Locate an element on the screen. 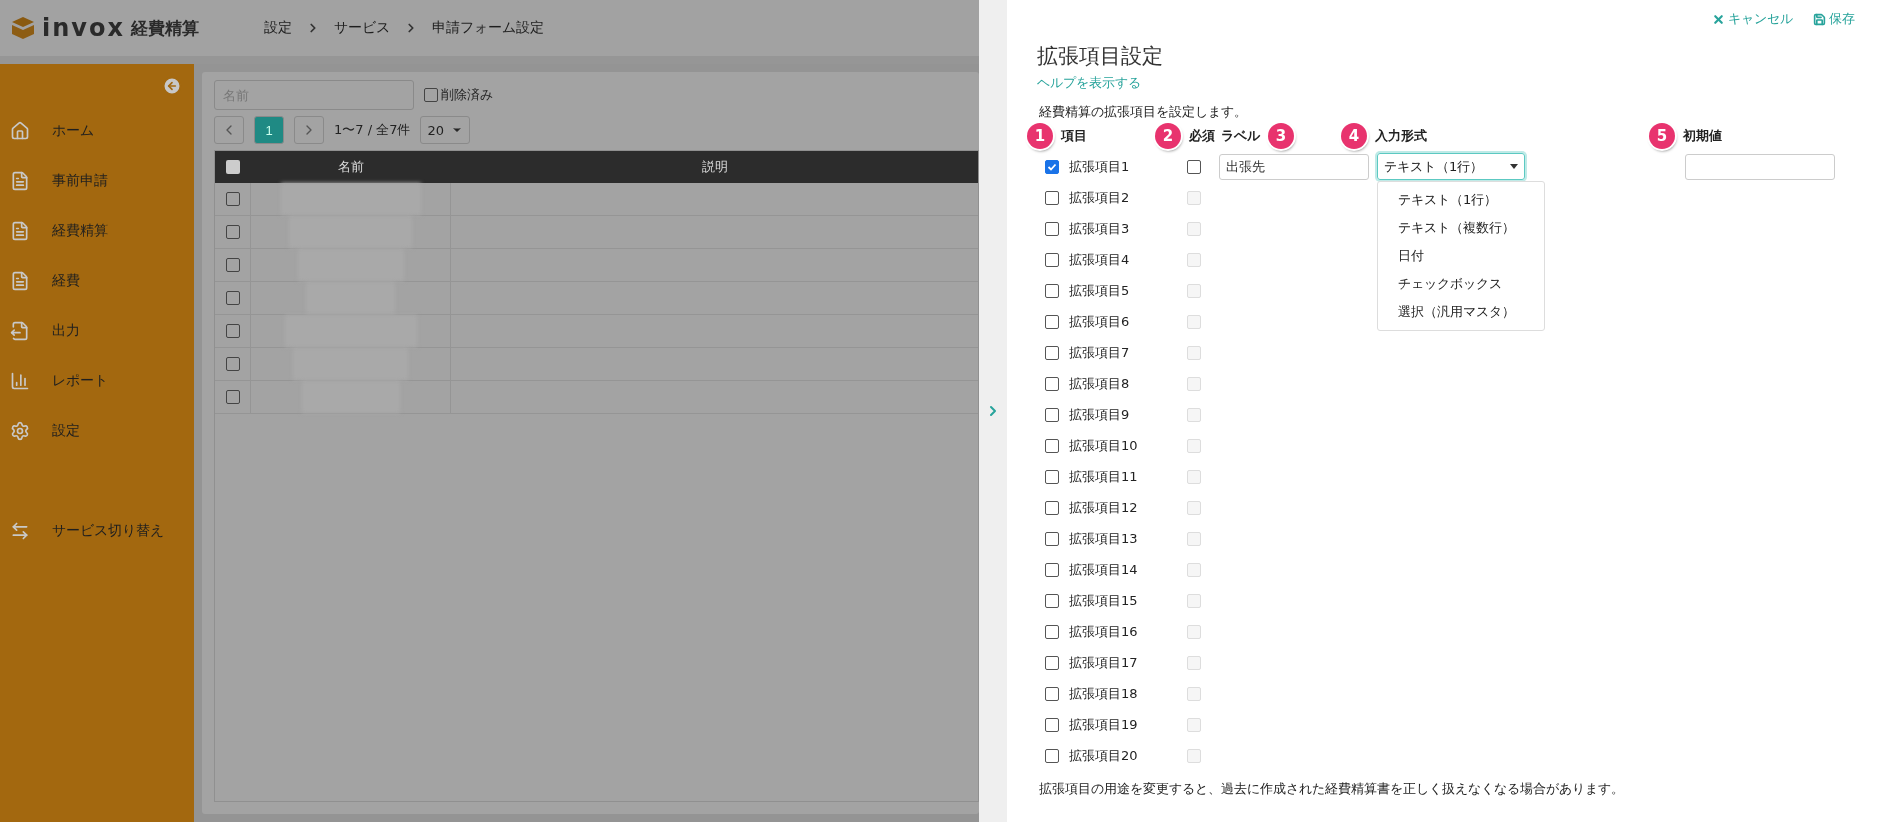 This screenshot has height=822, width=1891. default-value-input is located at coordinates (1760, 166).